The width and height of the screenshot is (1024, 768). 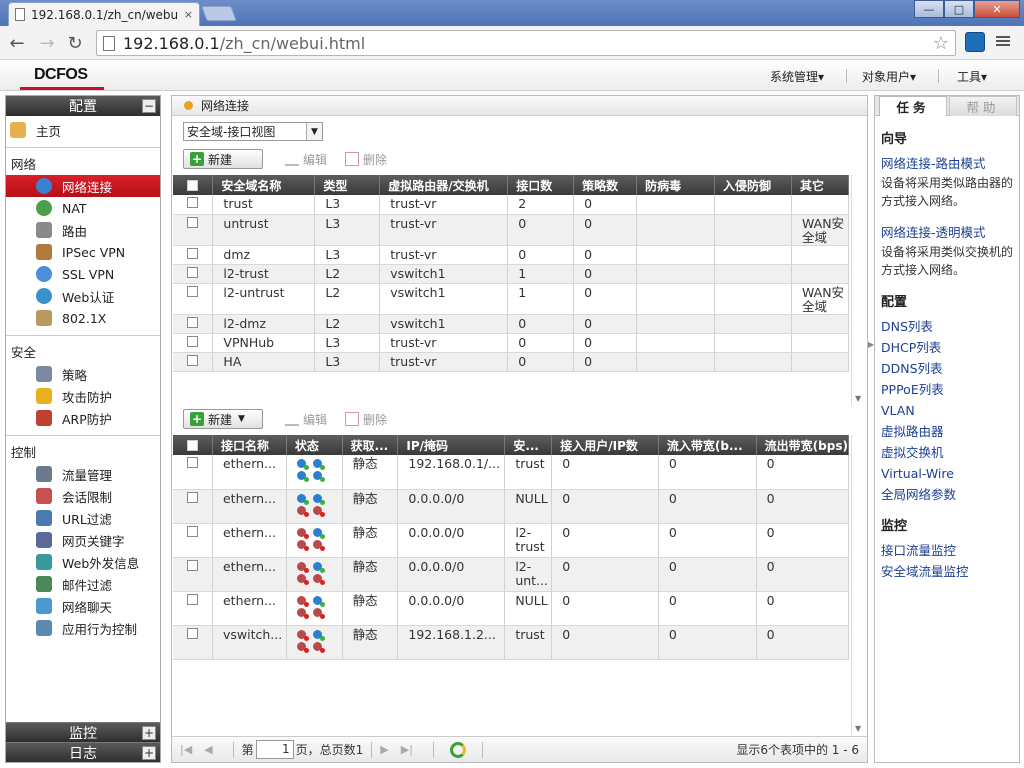 I want to click on column-header: 入侵防御, so click(x=753, y=185).